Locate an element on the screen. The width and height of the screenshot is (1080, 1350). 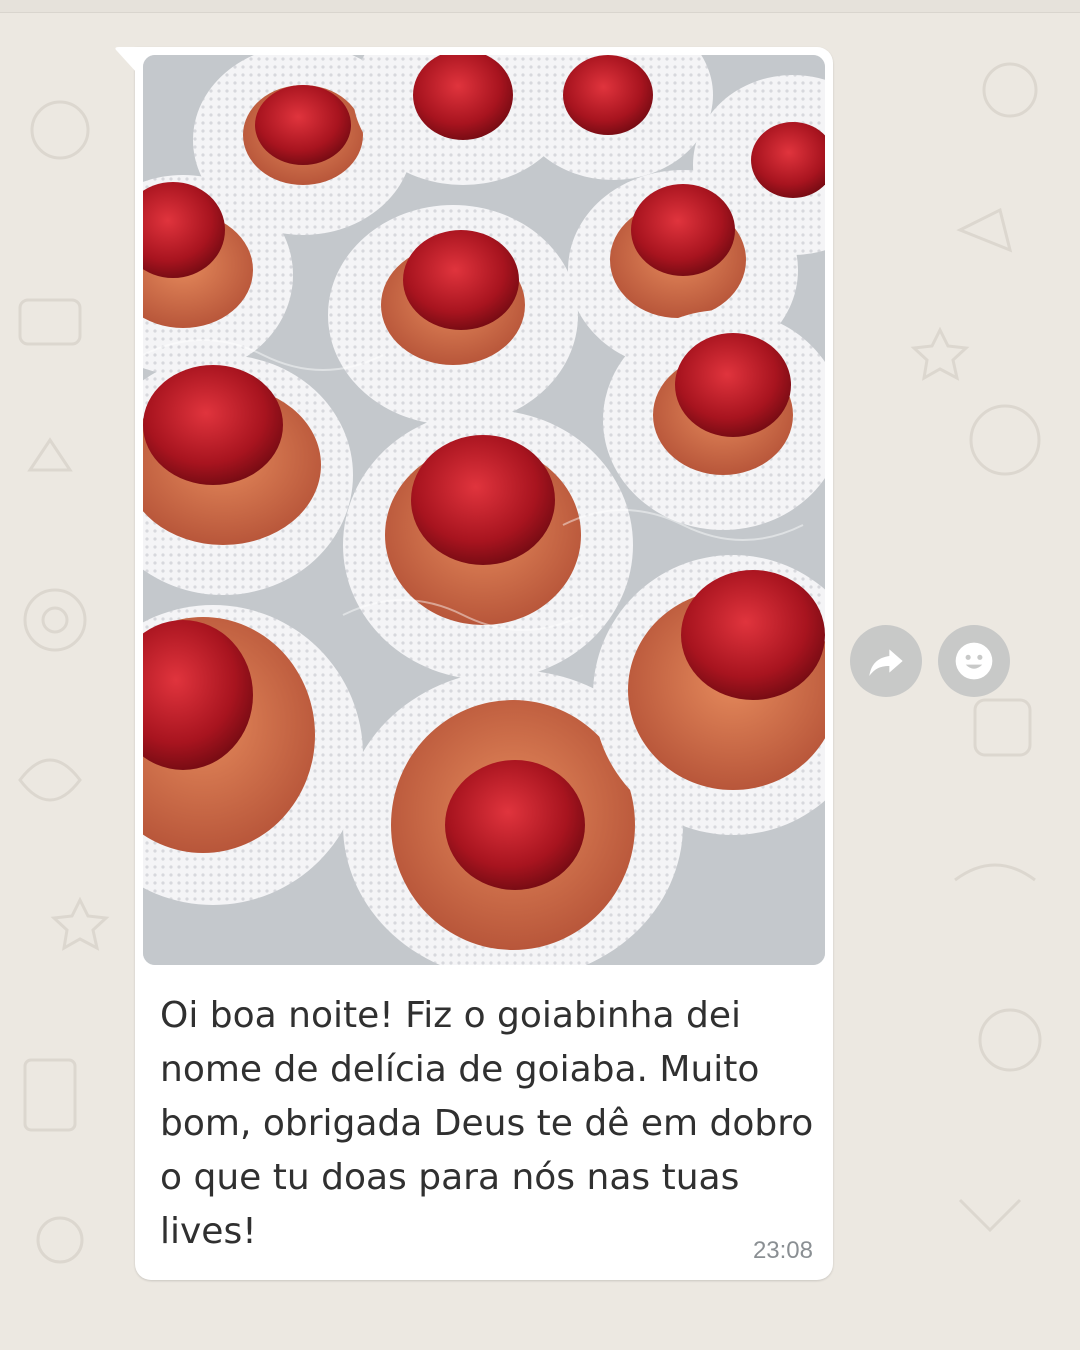
react-button is located at coordinates (974, 661).